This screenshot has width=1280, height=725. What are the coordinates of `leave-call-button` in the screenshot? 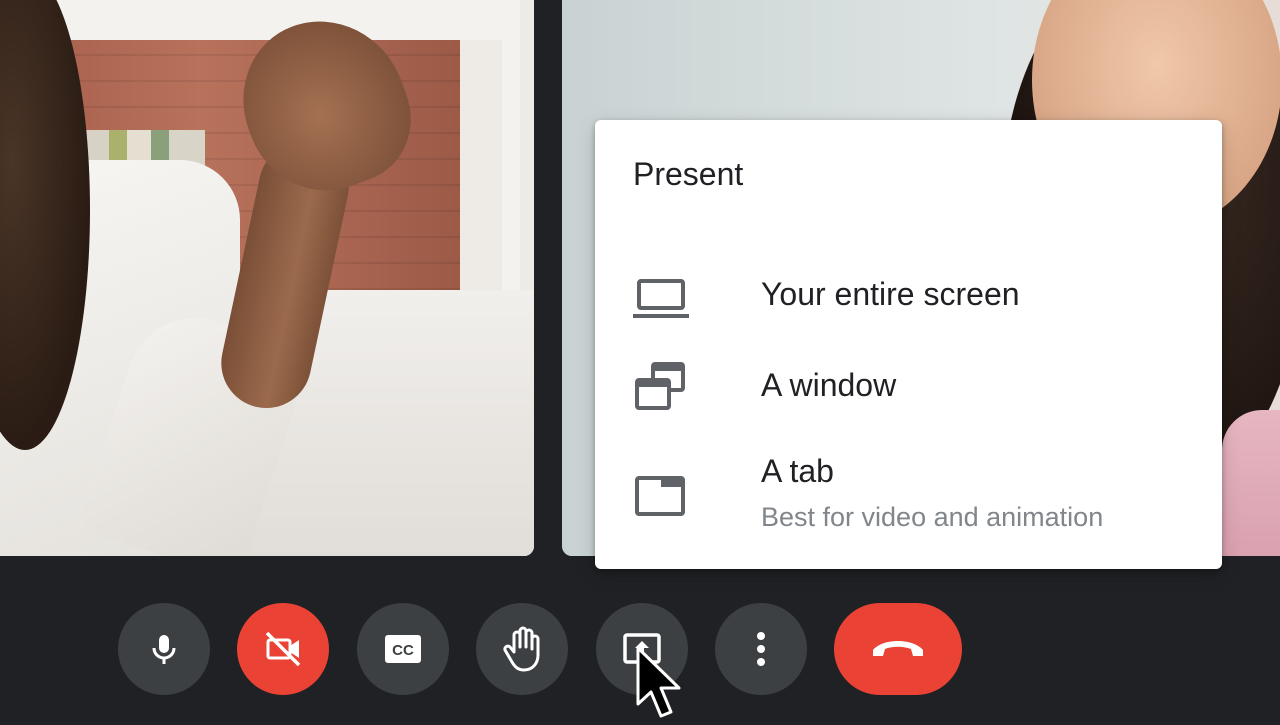 It's located at (898, 649).